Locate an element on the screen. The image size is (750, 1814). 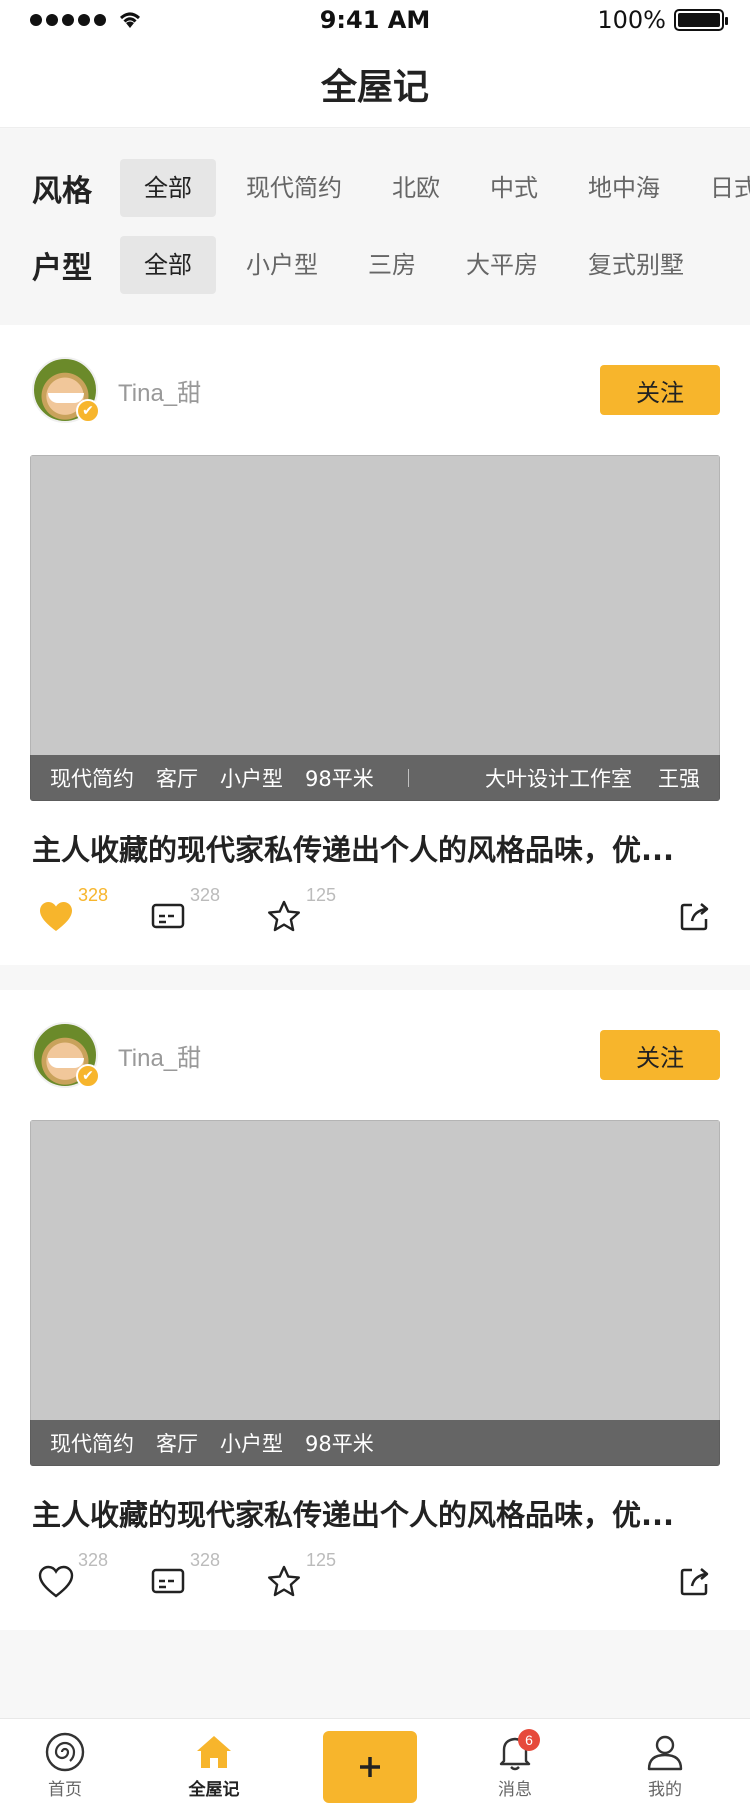
status-bar: 9:41 AM 100% is located at coordinates (375, 20).